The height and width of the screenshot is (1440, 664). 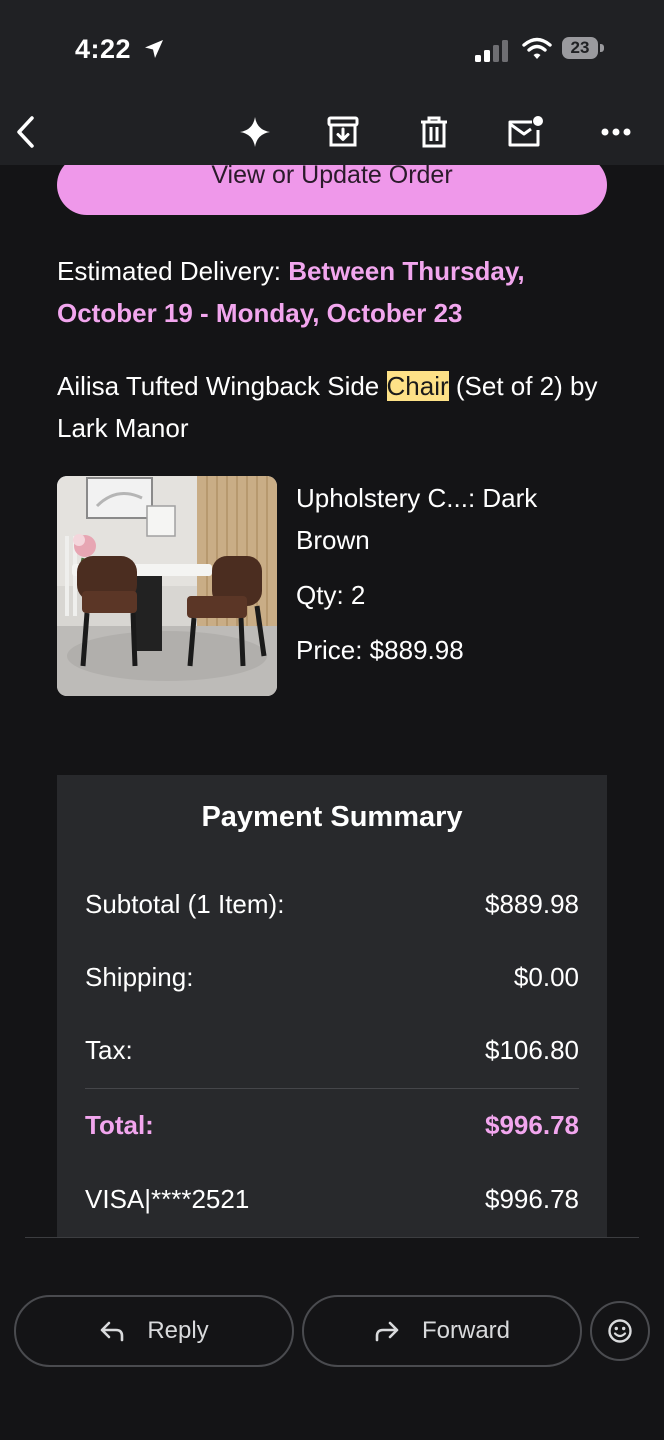 I want to click on tax-label: Tax:, so click(x=109, y=1050).